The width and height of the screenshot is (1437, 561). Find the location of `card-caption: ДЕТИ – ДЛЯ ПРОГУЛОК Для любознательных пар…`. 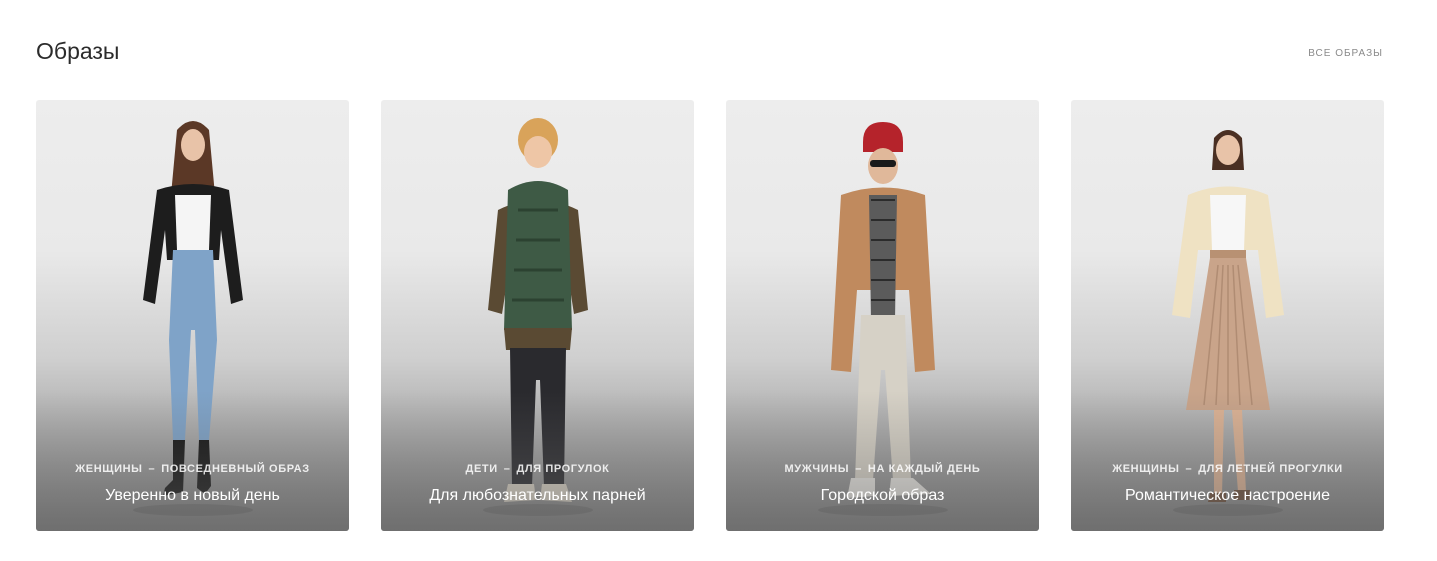

card-caption: ДЕТИ – ДЛЯ ПРОГУЛОК Для любознательных пар… is located at coordinates (537, 484).